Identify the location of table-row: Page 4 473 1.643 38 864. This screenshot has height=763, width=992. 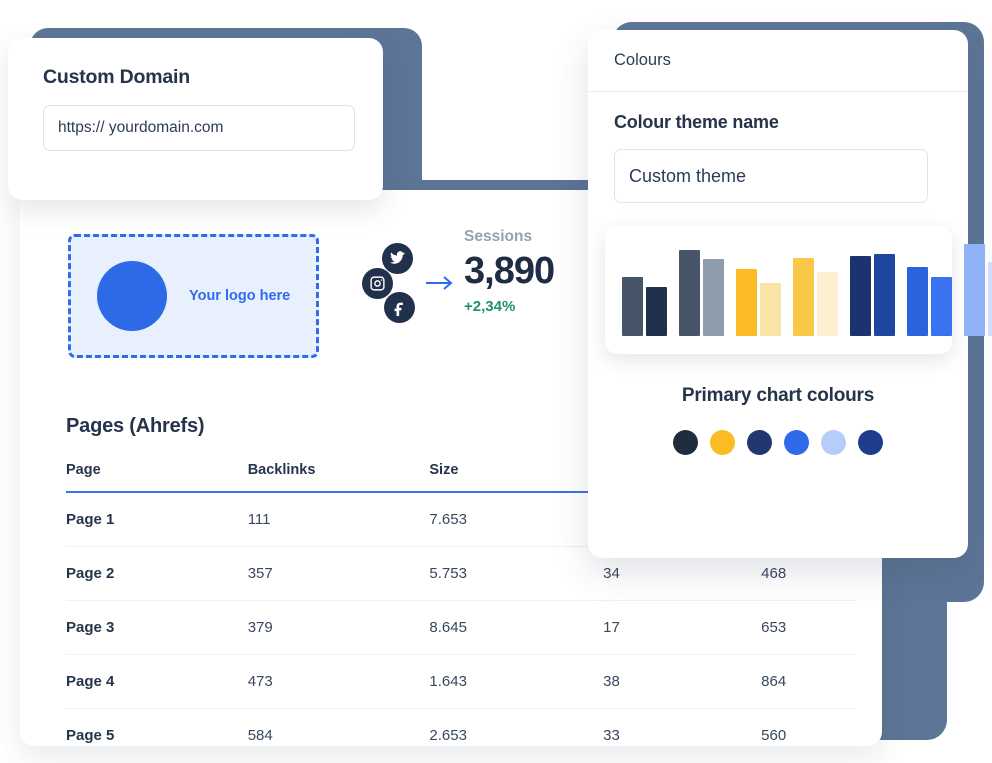
(461, 681).